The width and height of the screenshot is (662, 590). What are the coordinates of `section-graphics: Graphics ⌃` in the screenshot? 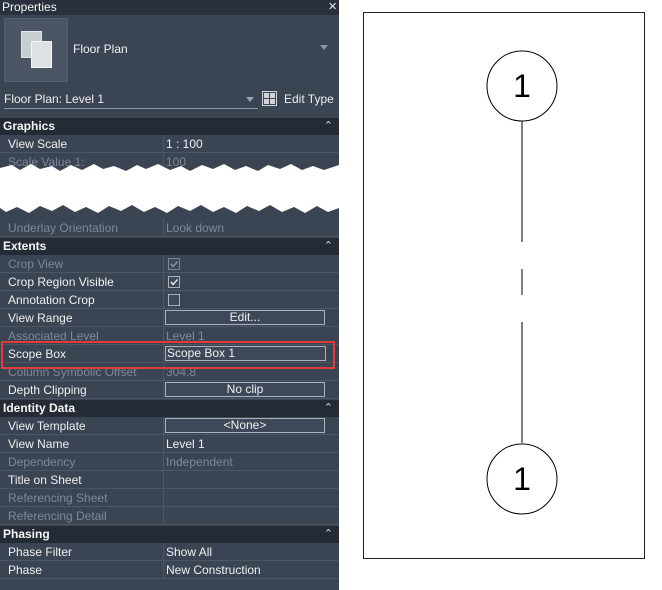 It's located at (169, 126).